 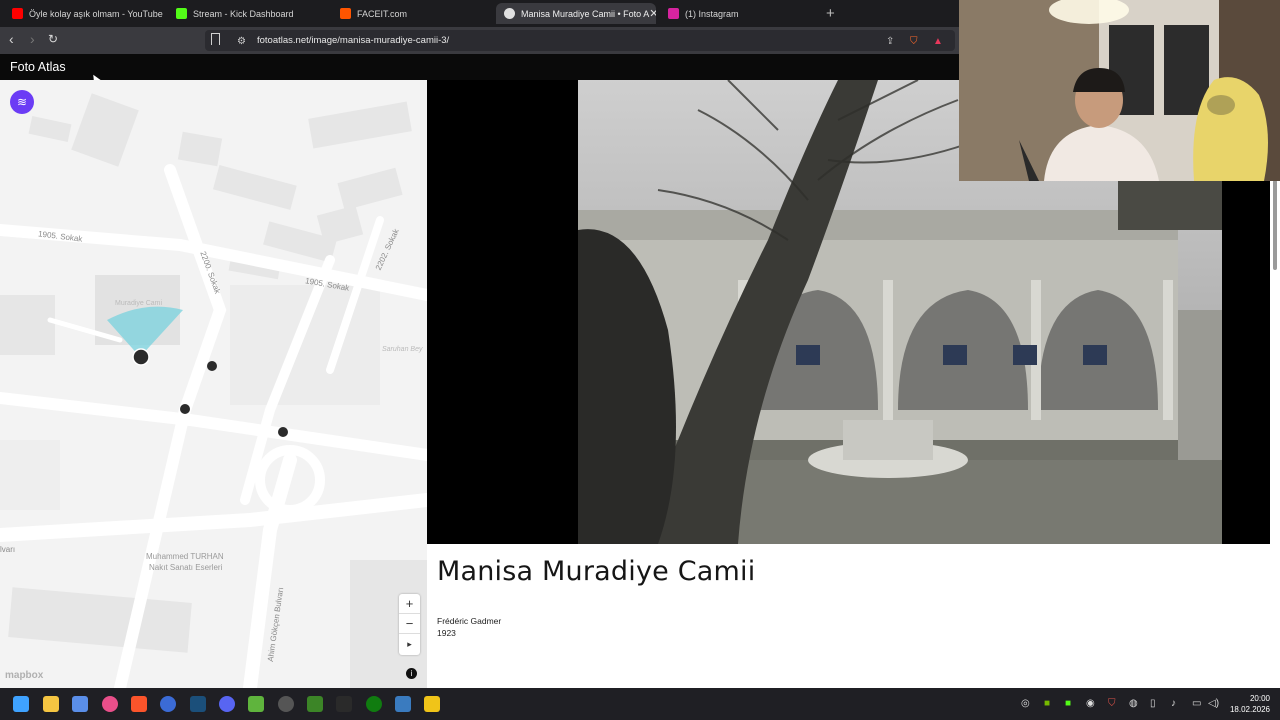 I want to click on site-brand: Foto Atlas, so click(x=38, y=67).